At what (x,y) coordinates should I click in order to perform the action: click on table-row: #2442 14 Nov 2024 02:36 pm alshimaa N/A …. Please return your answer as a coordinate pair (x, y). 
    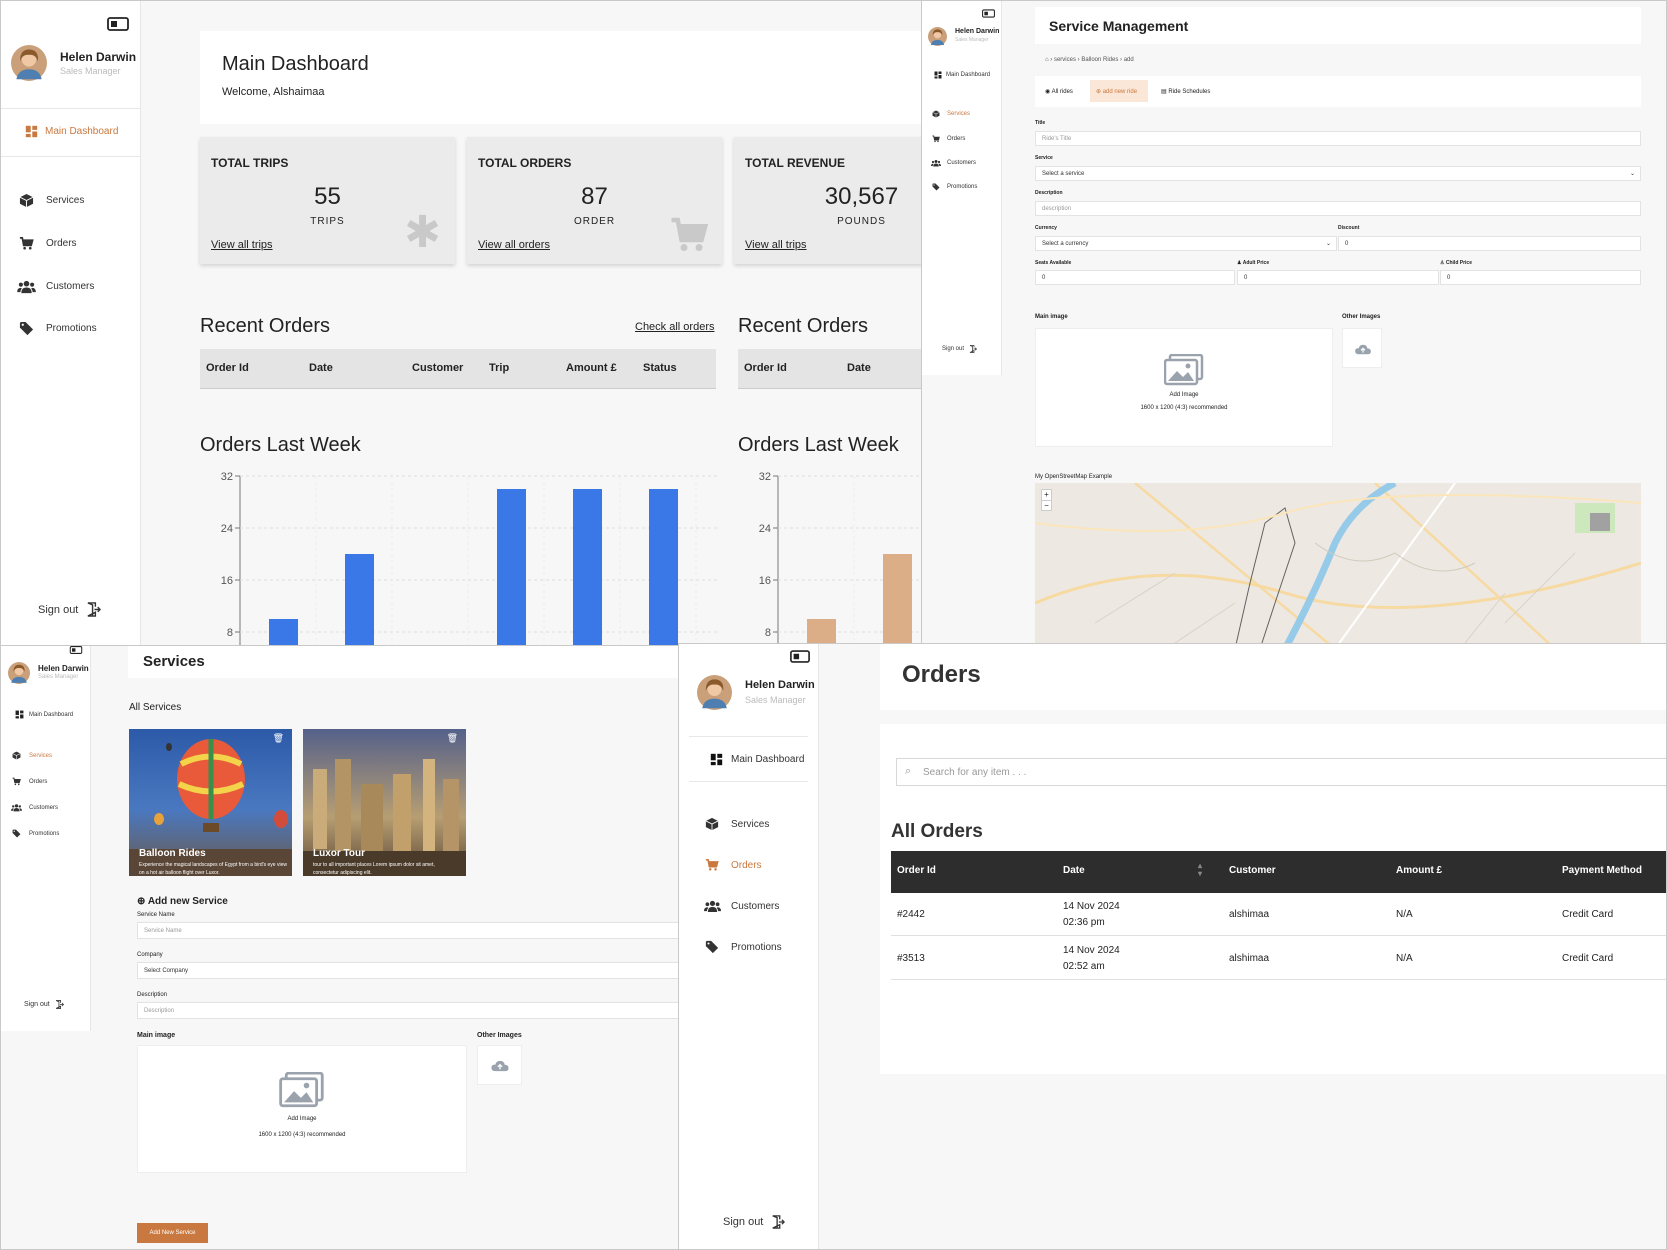
    Looking at the image, I should click on (1278, 914).